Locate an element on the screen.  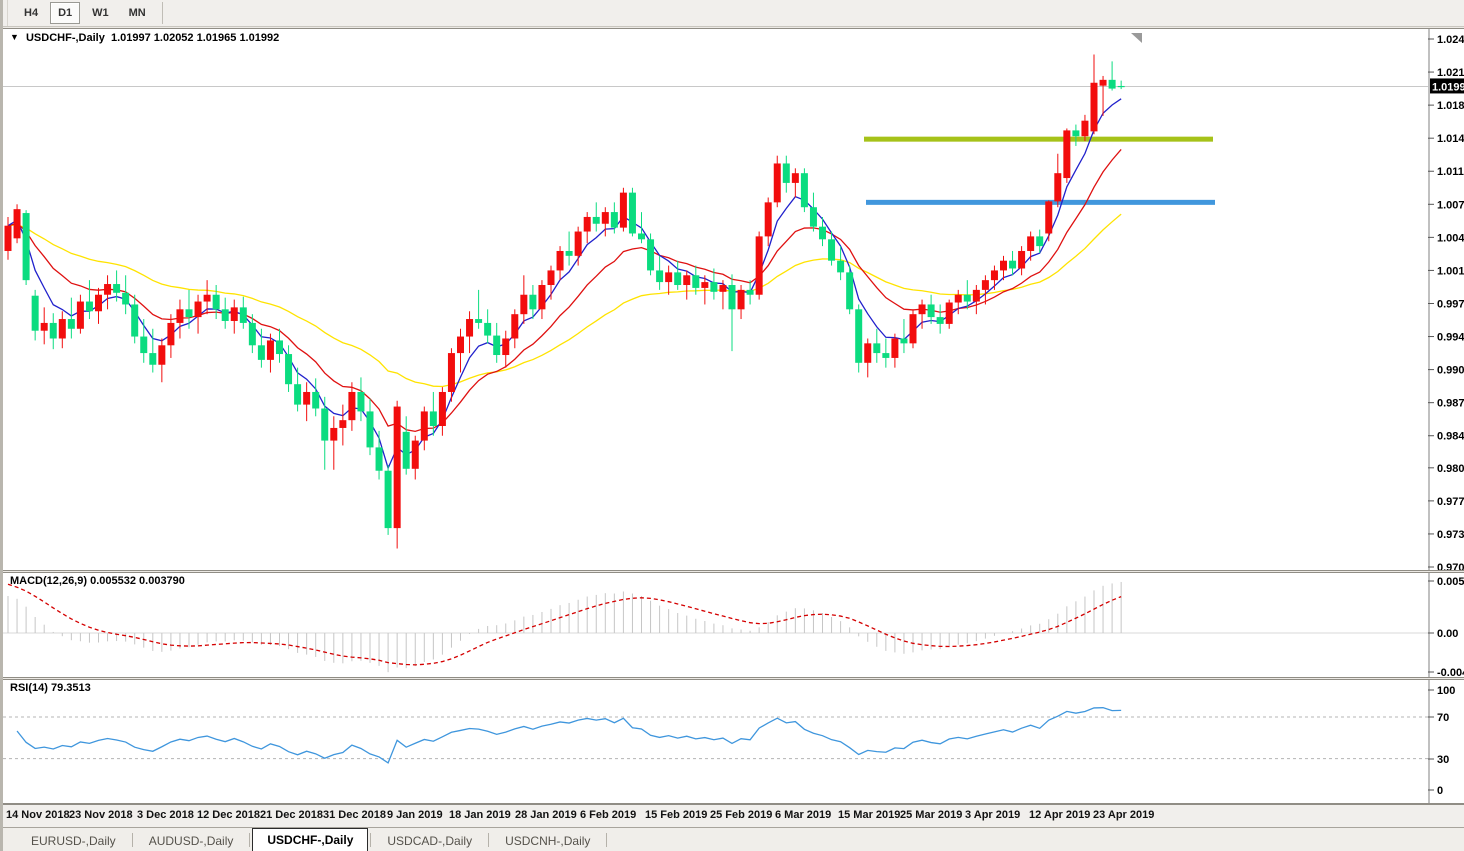
support-line-blue is located at coordinates (1040, 202).